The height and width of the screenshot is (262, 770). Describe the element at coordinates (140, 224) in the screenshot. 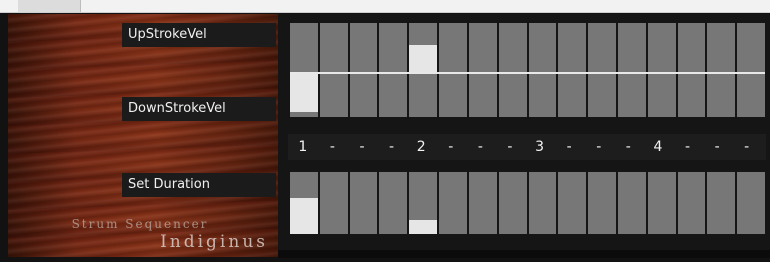

I see `brand-strum-sequencer: Strum Sequencer` at that location.